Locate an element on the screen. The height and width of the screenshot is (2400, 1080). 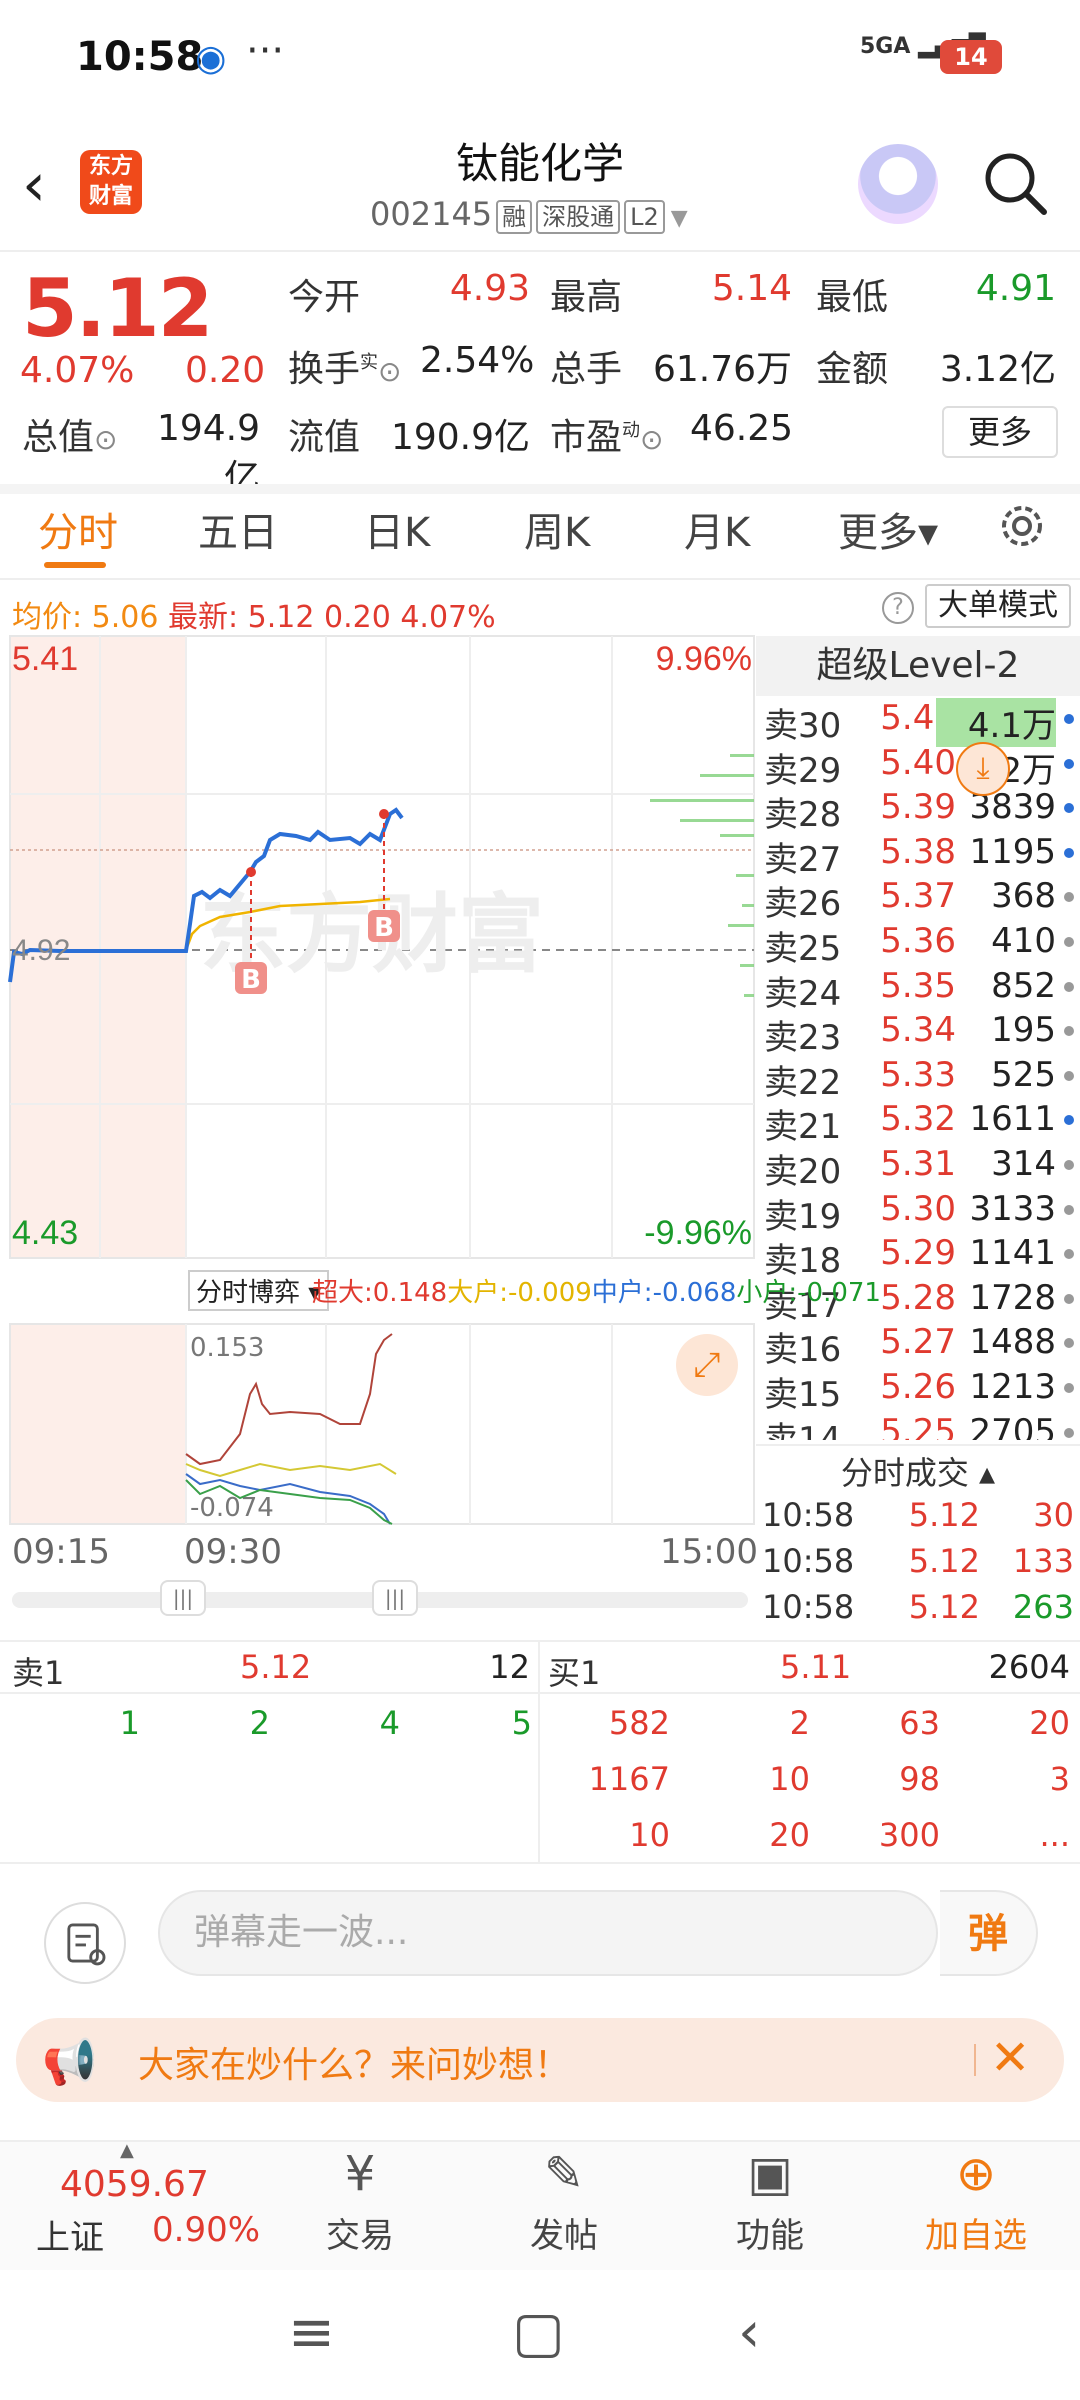
more-button: 更多 is located at coordinates (1000, 432).